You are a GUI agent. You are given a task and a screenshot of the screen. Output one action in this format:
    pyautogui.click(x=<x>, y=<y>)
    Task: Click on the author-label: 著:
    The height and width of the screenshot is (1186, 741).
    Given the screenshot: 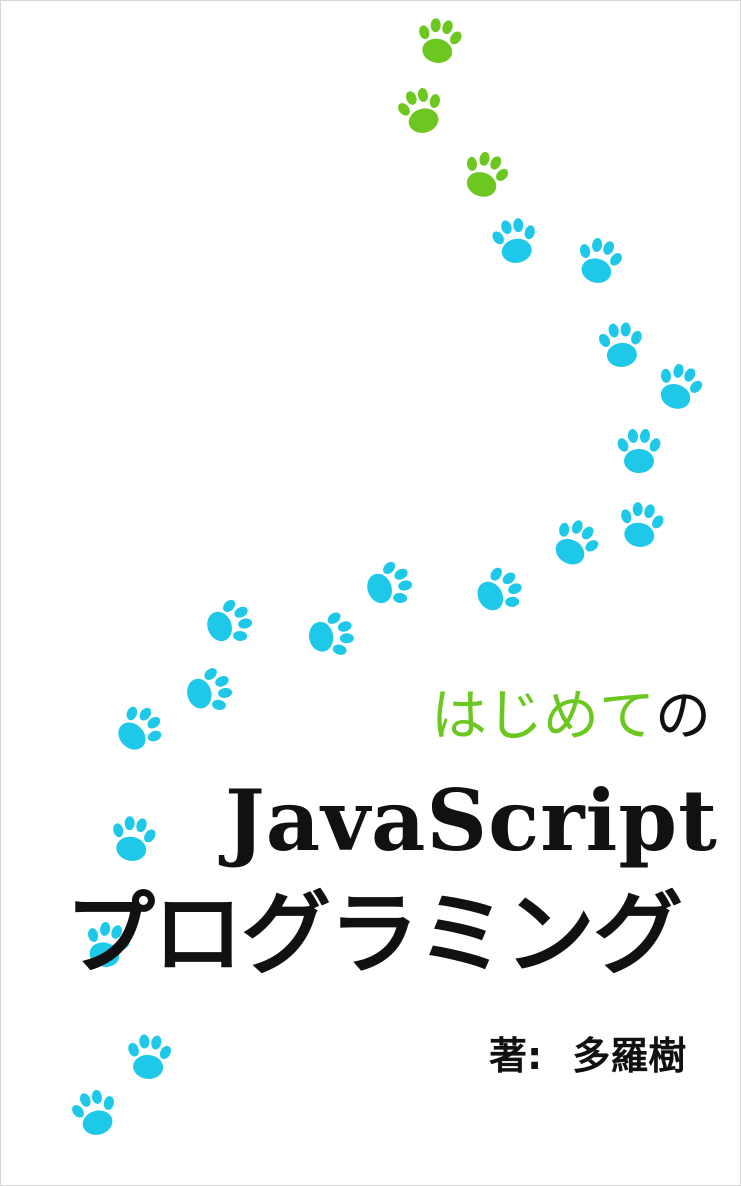 What is the action you would take?
    pyautogui.click(x=516, y=1056)
    